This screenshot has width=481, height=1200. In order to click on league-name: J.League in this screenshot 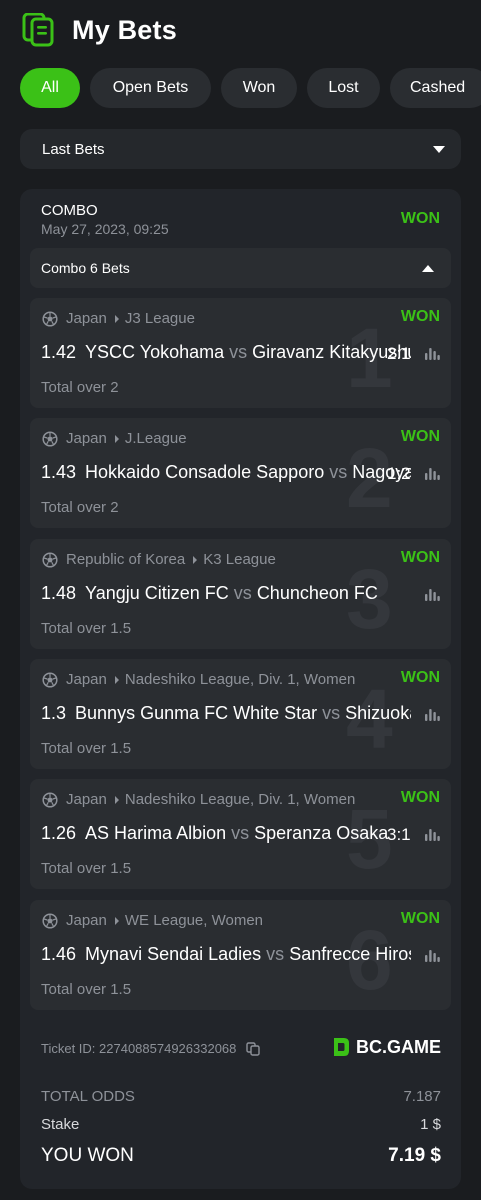, I will do `click(155, 438)`.